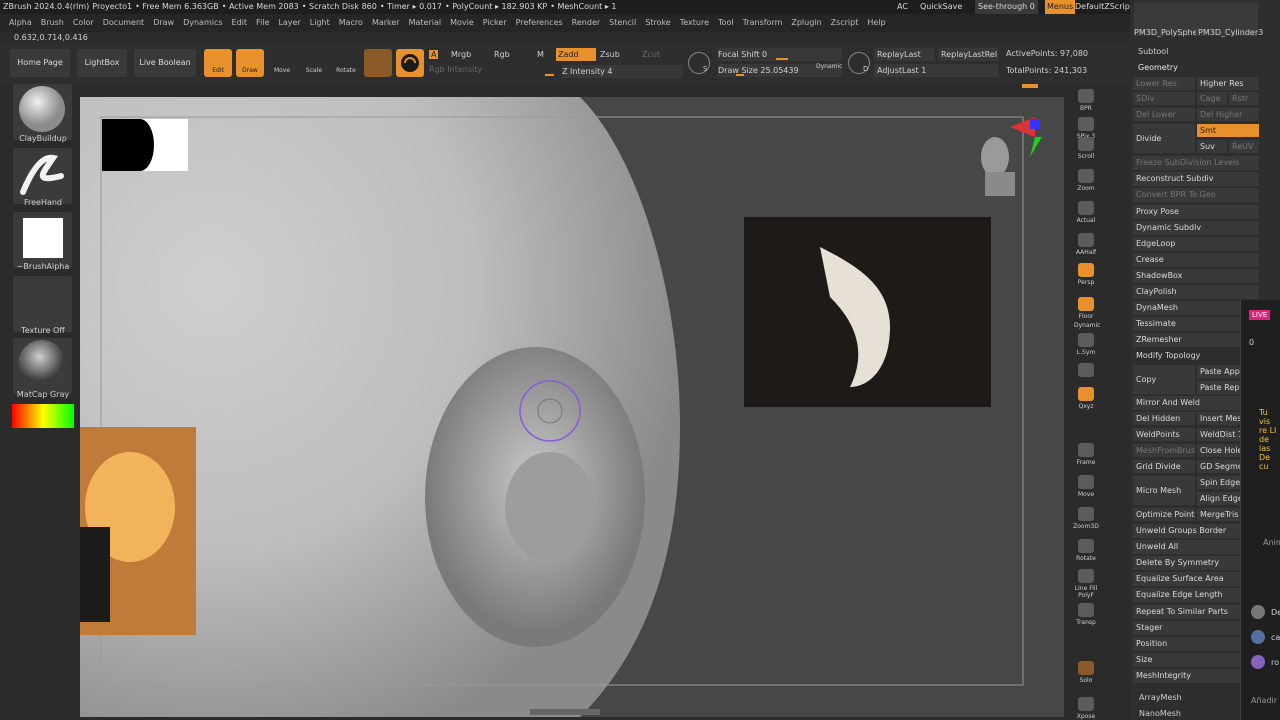 The height and width of the screenshot is (720, 1280). What do you see at coordinates (576, 54) in the screenshot?
I see `zadd-button: Zadd` at bounding box center [576, 54].